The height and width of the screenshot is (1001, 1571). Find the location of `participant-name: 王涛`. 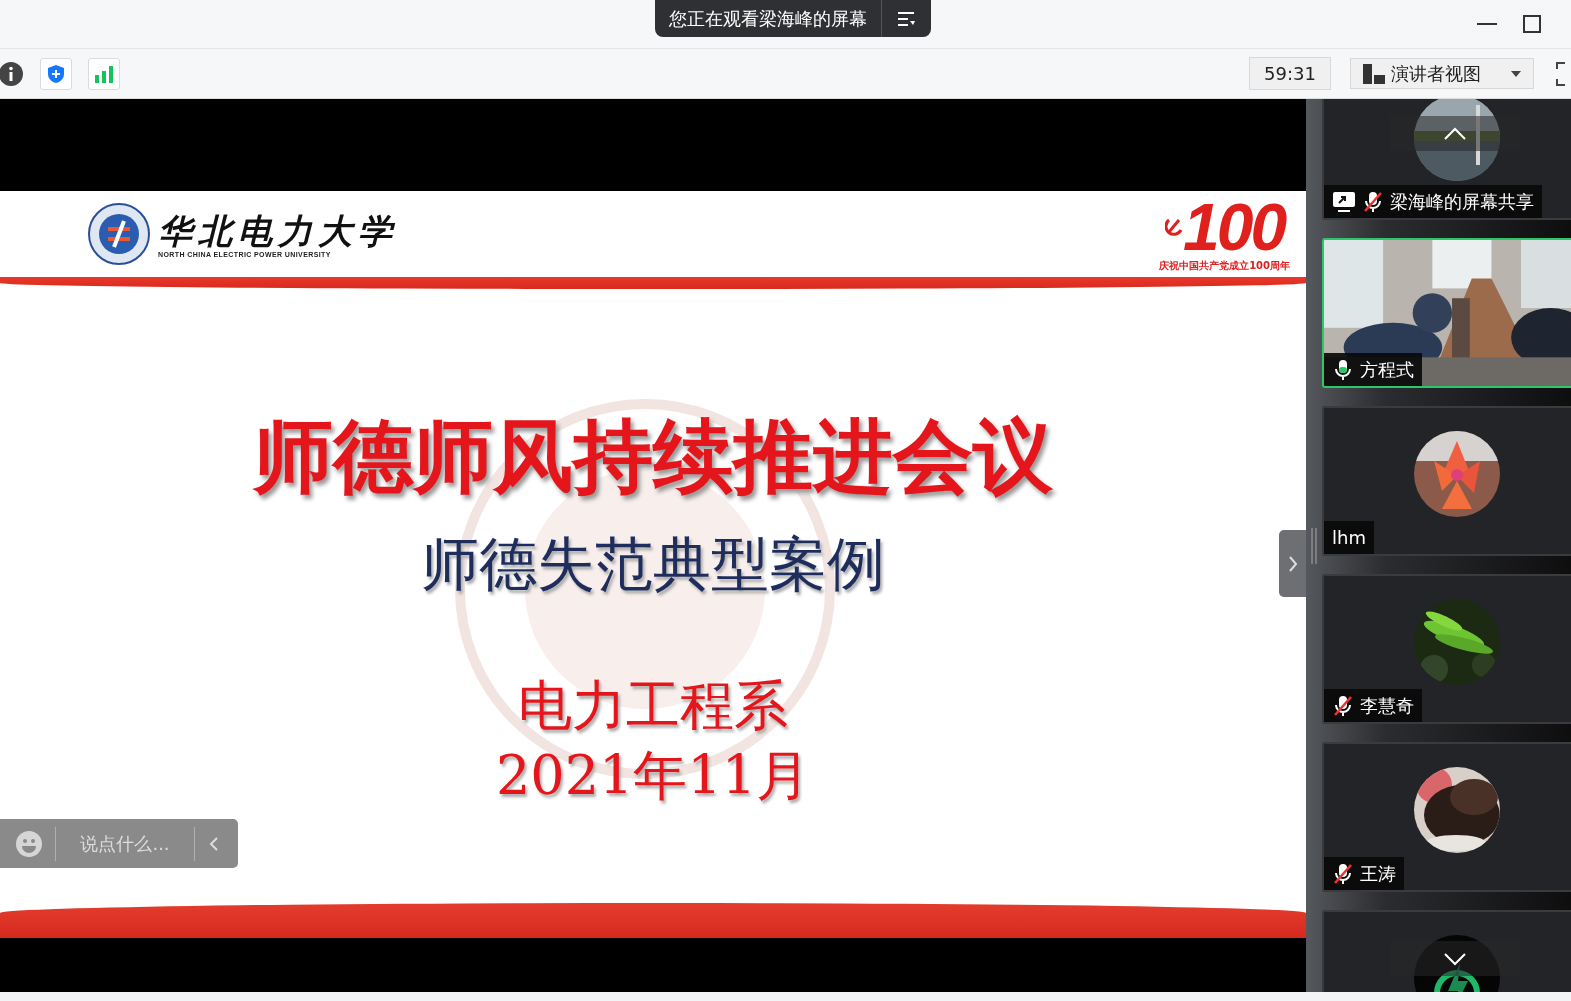

participant-name: 王涛 is located at coordinates (1378, 873).